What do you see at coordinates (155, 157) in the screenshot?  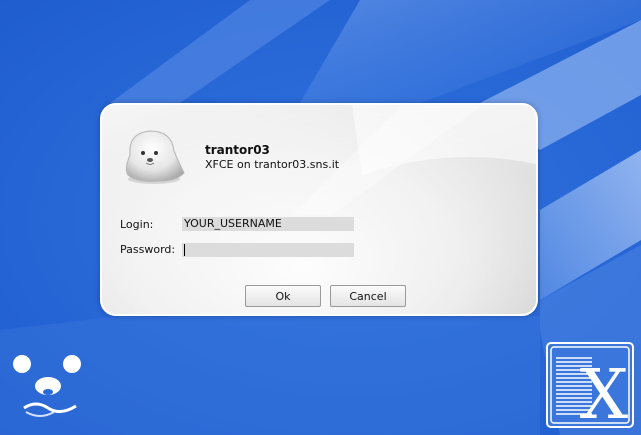 I see `seal-avatar-icon` at bounding box center [155, 157].